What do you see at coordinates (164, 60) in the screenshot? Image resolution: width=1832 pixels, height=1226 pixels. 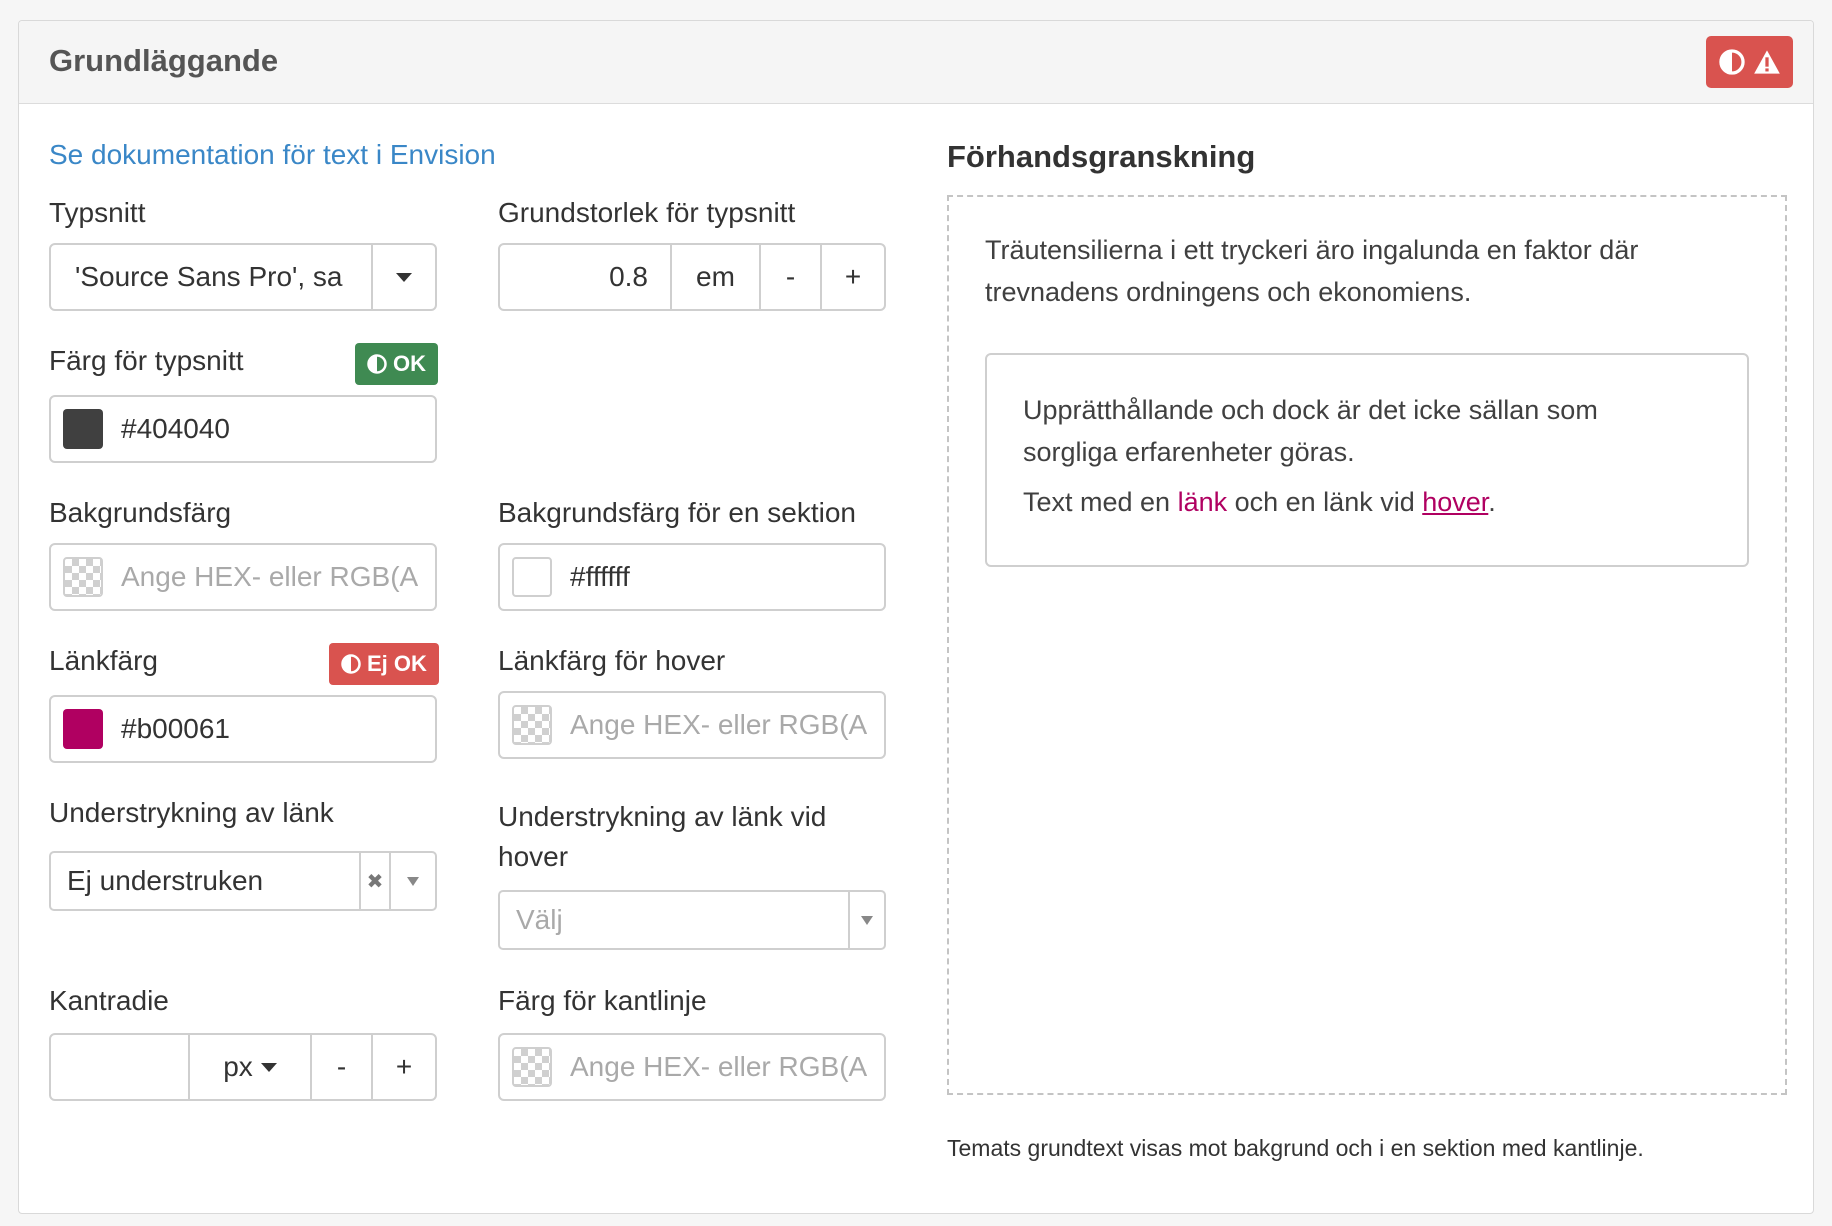 I see `panel-title: Grundläggande` at bounding box center [164, 60].